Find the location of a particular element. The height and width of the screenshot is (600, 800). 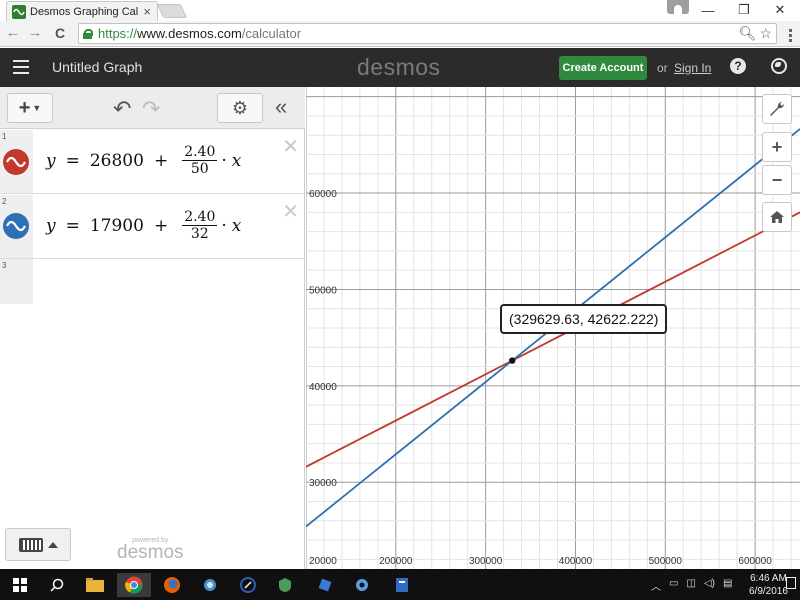

browser-tab-strip: Desmos Graphing Calculator × — ❐ ✕ is located at coordinates (400, 10).